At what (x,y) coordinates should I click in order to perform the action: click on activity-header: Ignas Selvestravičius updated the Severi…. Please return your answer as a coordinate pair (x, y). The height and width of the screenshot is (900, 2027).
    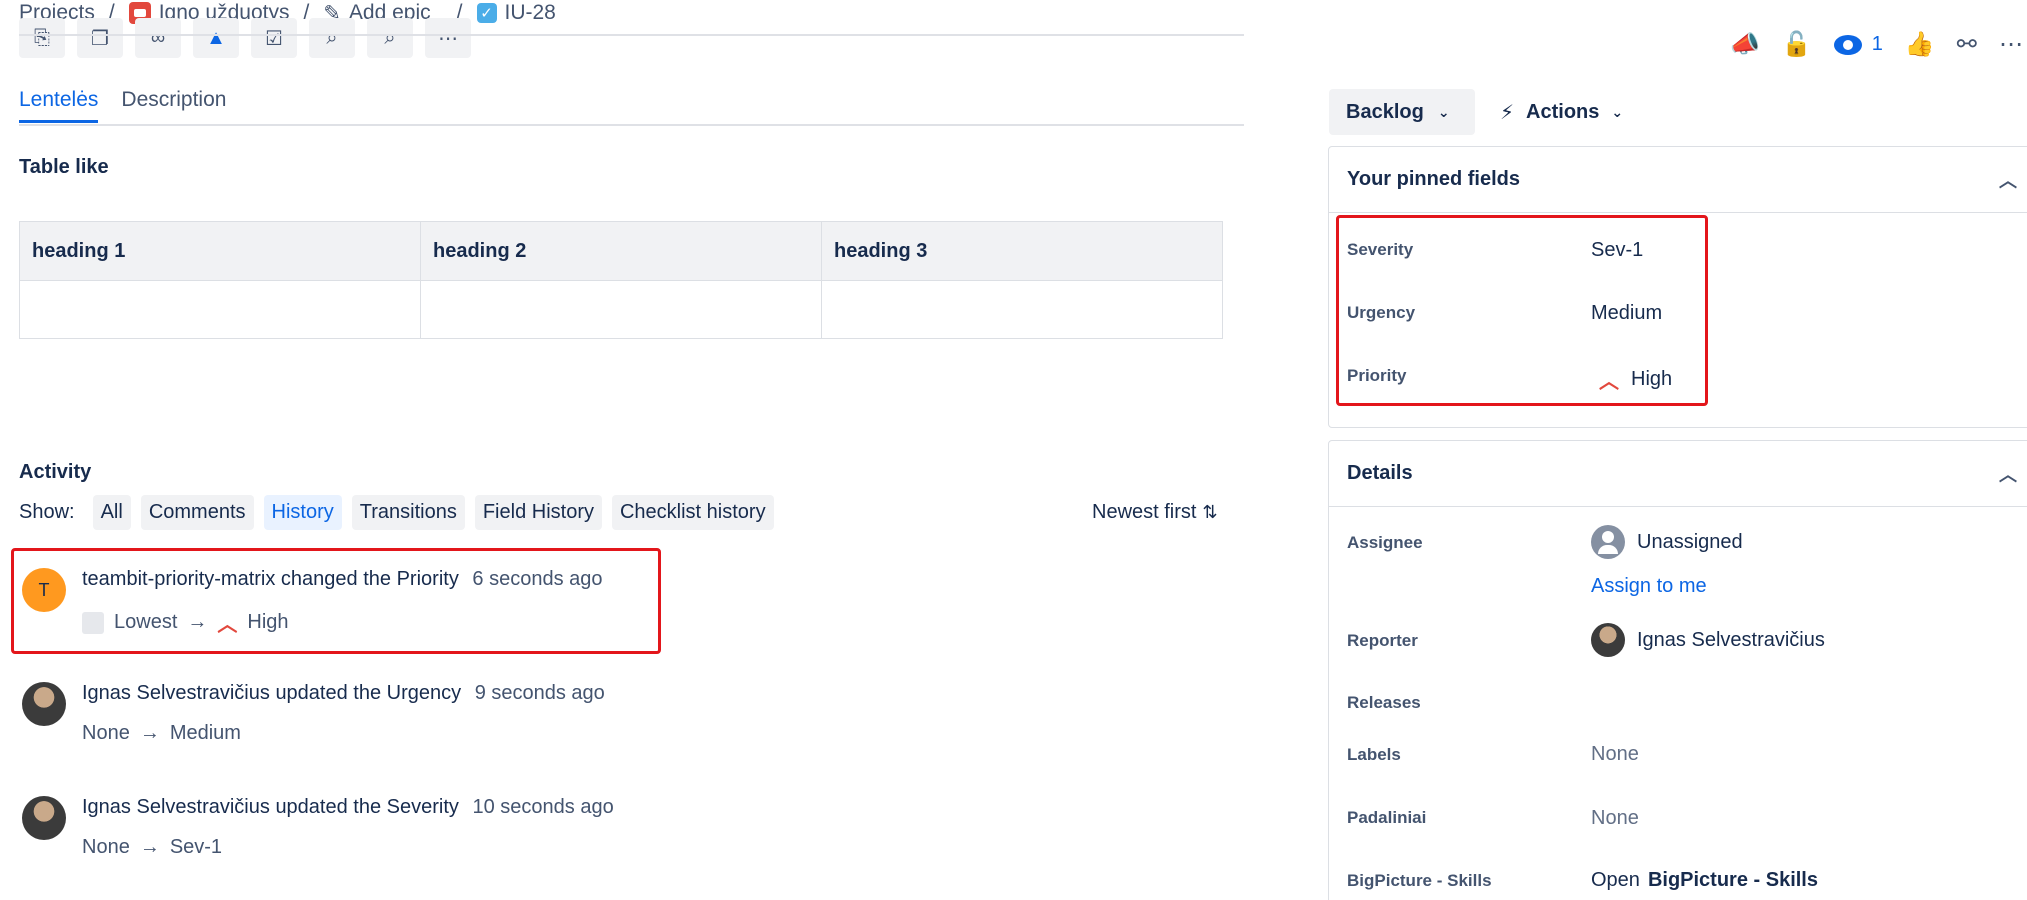
    Looking at the image, I should click on (348, 807).